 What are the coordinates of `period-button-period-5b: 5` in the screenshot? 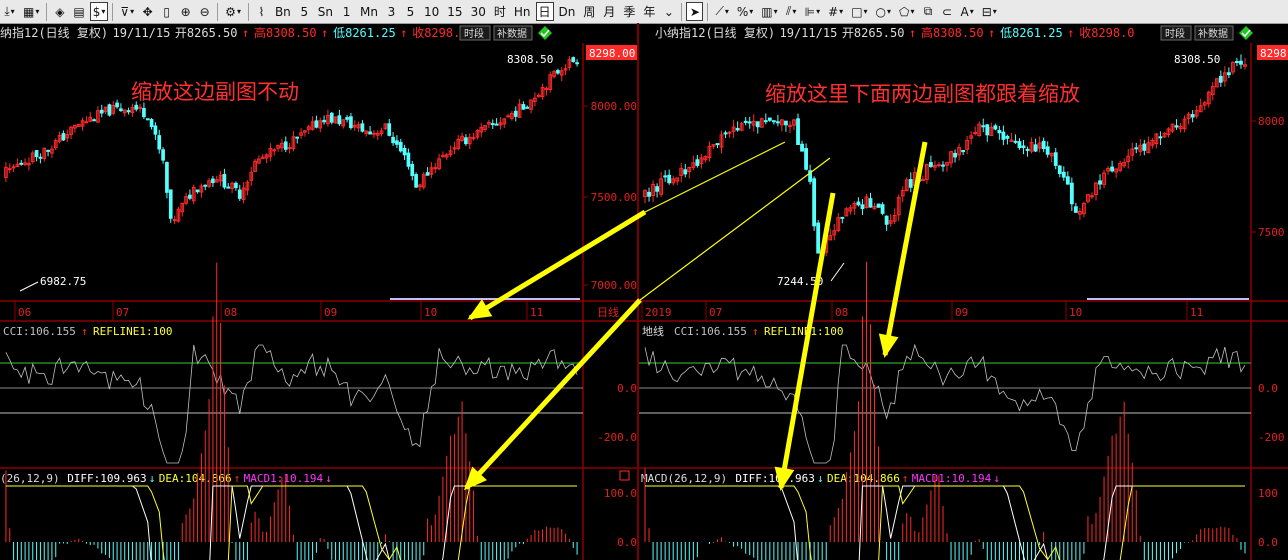 It's located at (410, 11).